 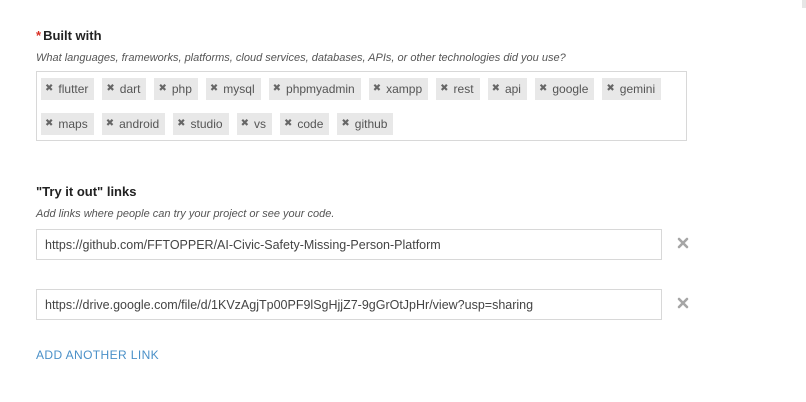 What do you see at coordinates (512, 89) in the screenshot?
I see `tag-label: api` at bounding box center [512, 89].